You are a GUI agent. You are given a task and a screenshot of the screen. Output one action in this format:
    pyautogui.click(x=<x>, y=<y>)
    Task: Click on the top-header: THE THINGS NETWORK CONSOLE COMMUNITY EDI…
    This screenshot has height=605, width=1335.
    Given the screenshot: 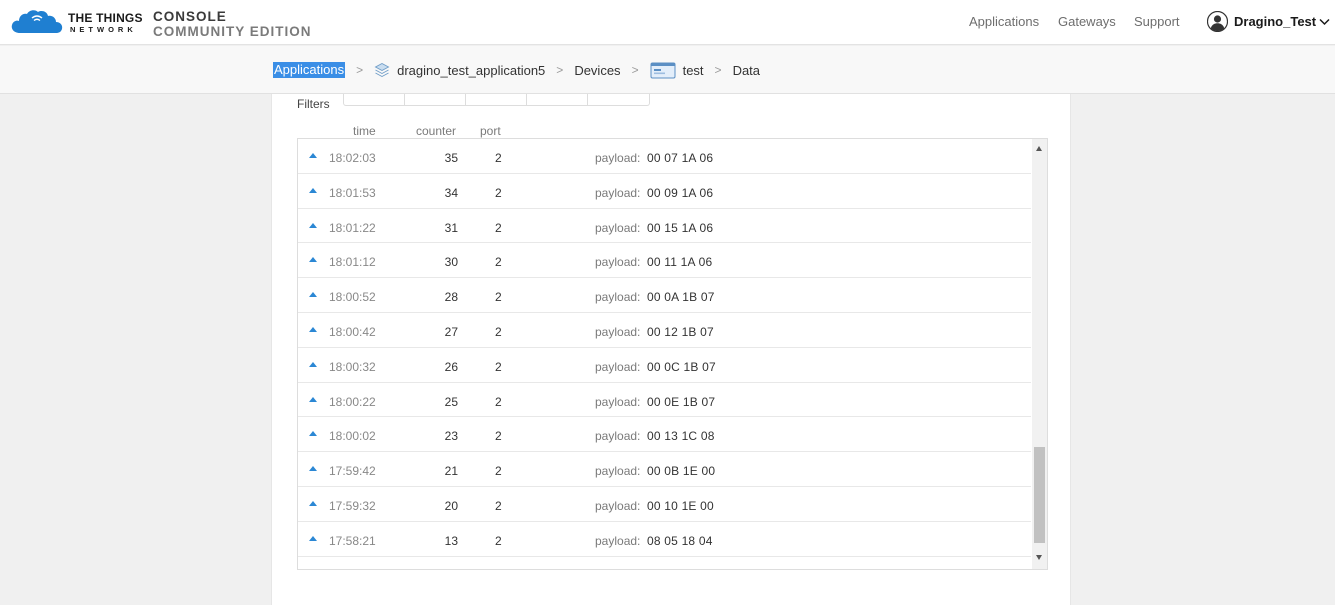 What is the action you would take?
    pyautogui.click(x=667, y=22)
    